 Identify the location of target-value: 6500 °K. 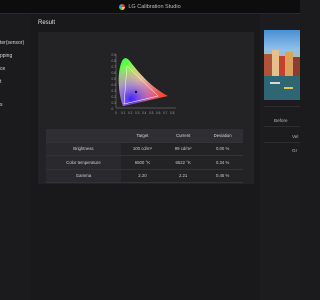
(142, 162).